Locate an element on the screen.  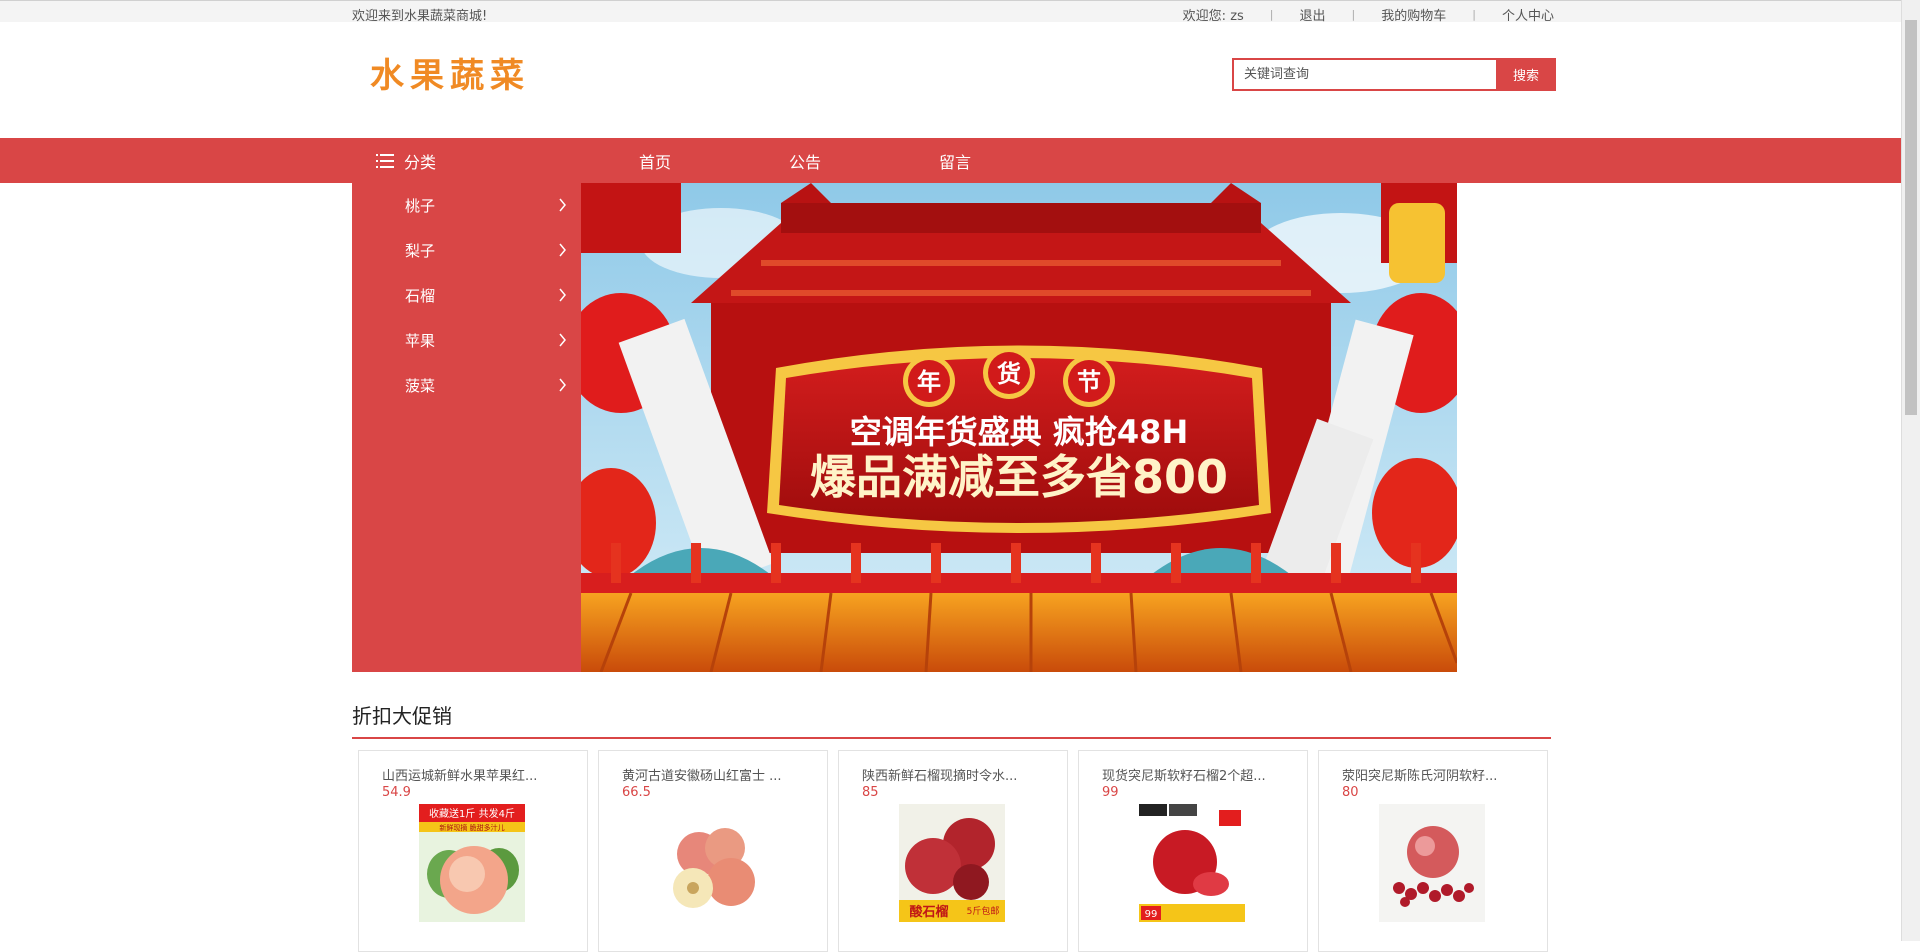
nav-announcements: 公告 is located at coordinates (805, 160).